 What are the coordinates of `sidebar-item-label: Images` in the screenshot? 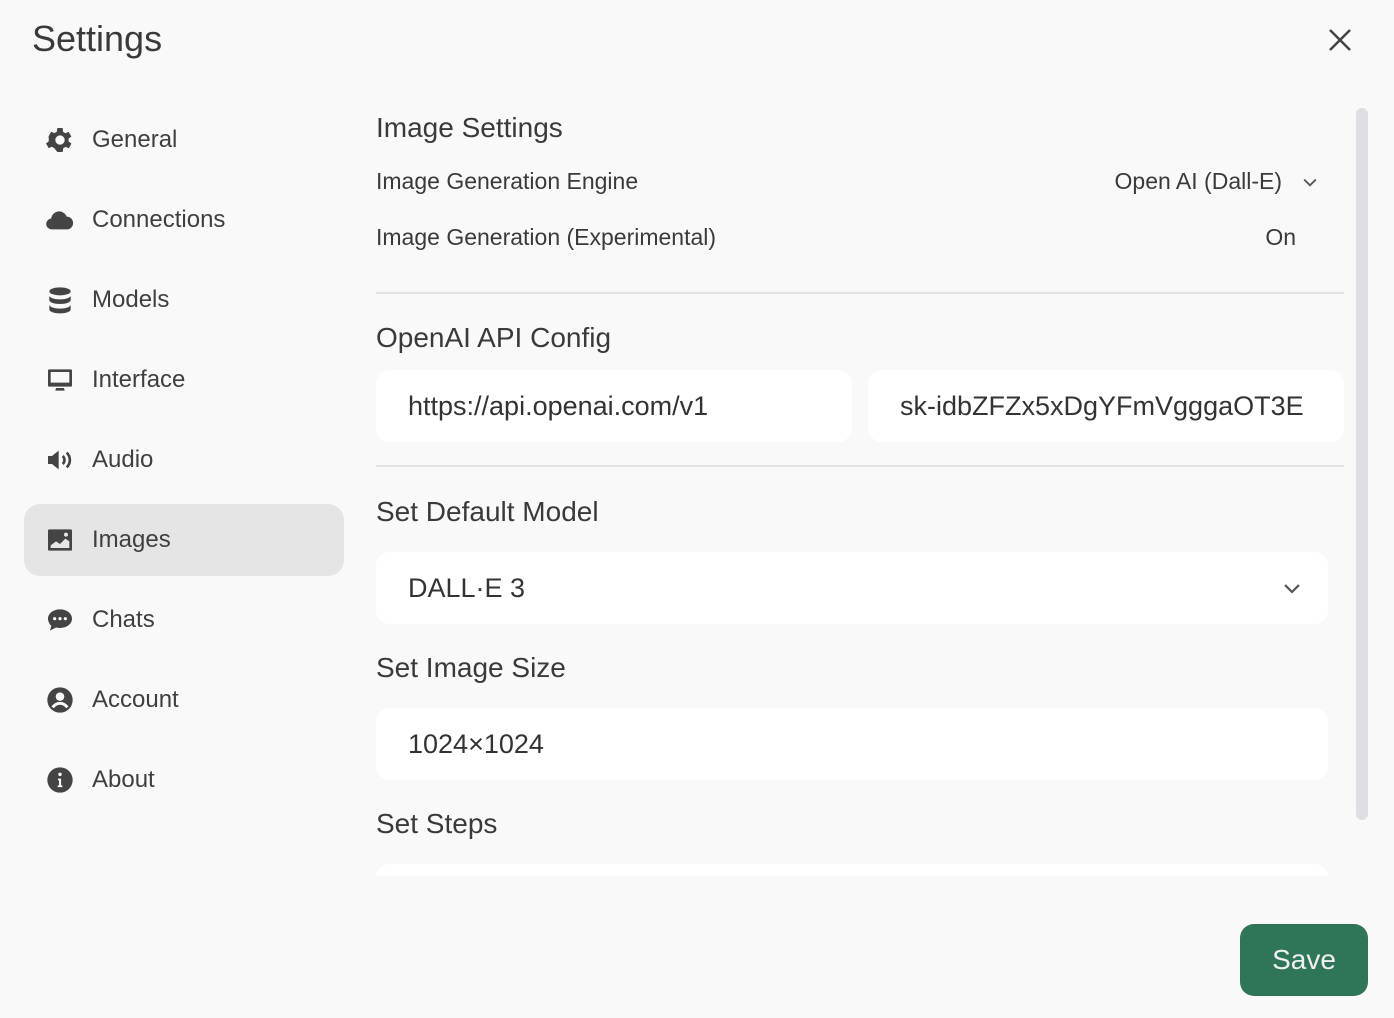 It's located at (131, 539).